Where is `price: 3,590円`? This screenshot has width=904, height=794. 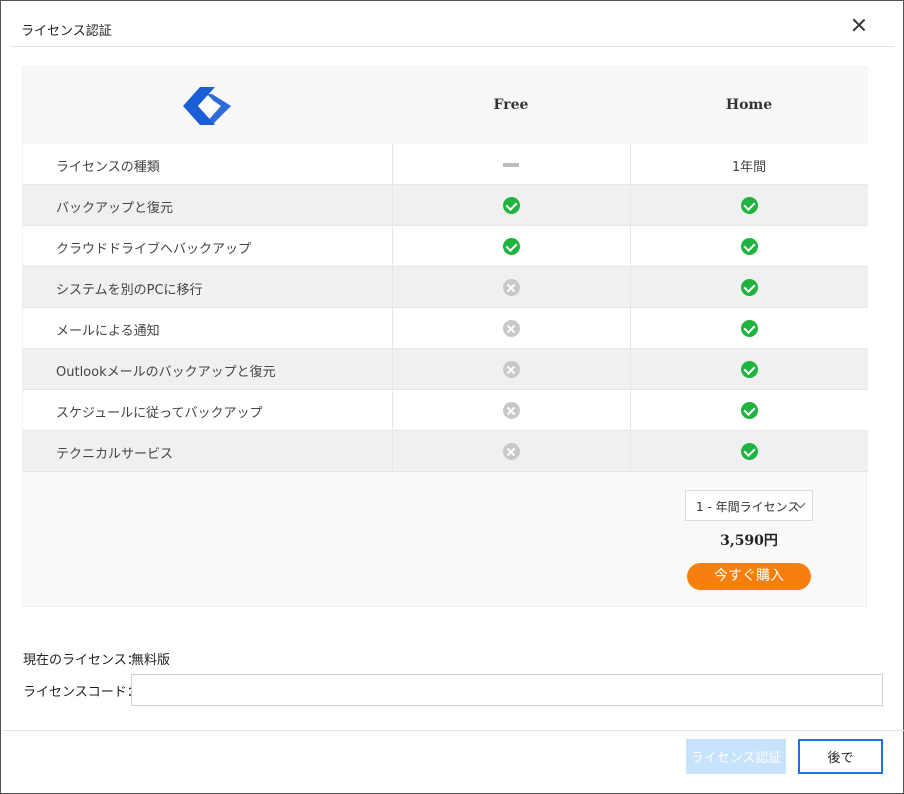 price: 3,590円 is located at coordinates (749, 541).